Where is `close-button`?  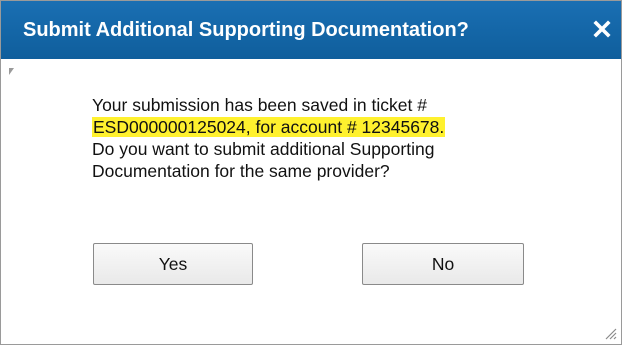
close-button is located at coordinates (602, 29).